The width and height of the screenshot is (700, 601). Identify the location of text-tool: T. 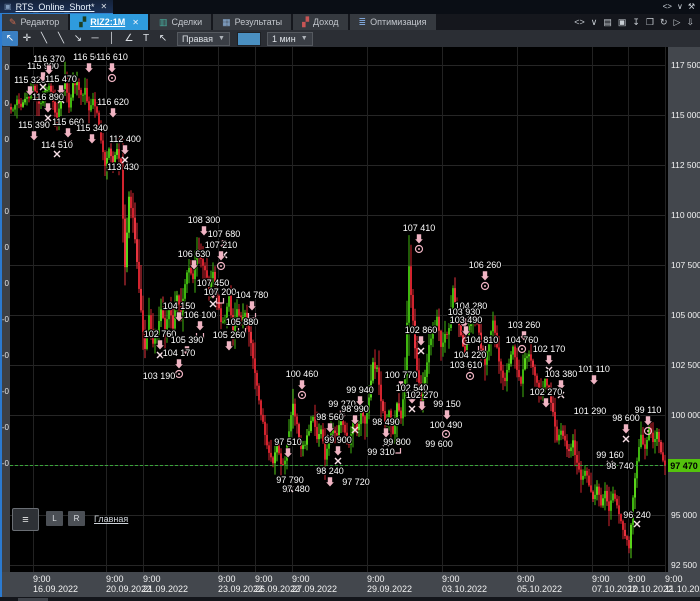
(146, 38).